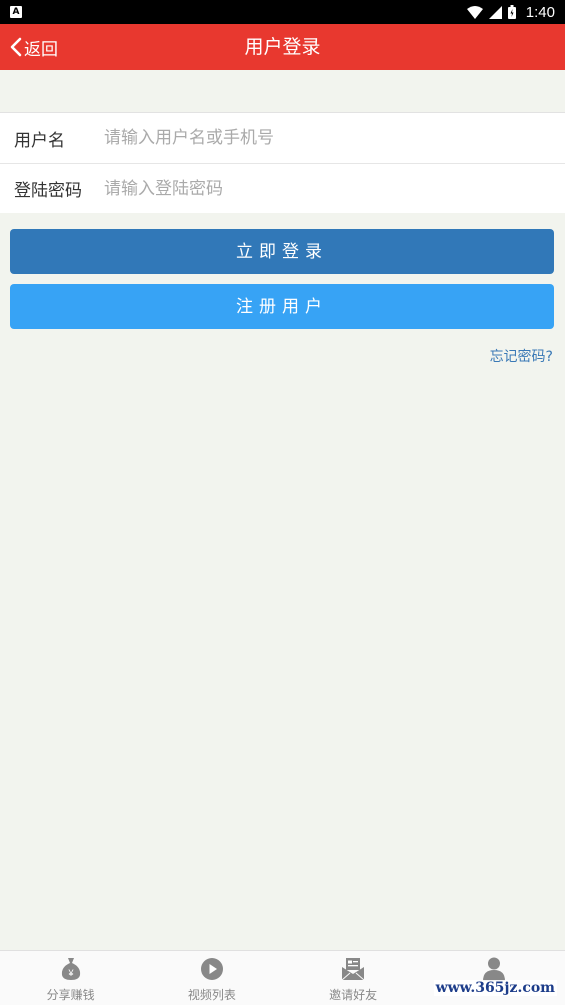 This screenshot has height=1005, width=565. What do you see at coordinates (474, 12) in the screenshot?
I see `wifi-icon` at bounding box center [474, 12].